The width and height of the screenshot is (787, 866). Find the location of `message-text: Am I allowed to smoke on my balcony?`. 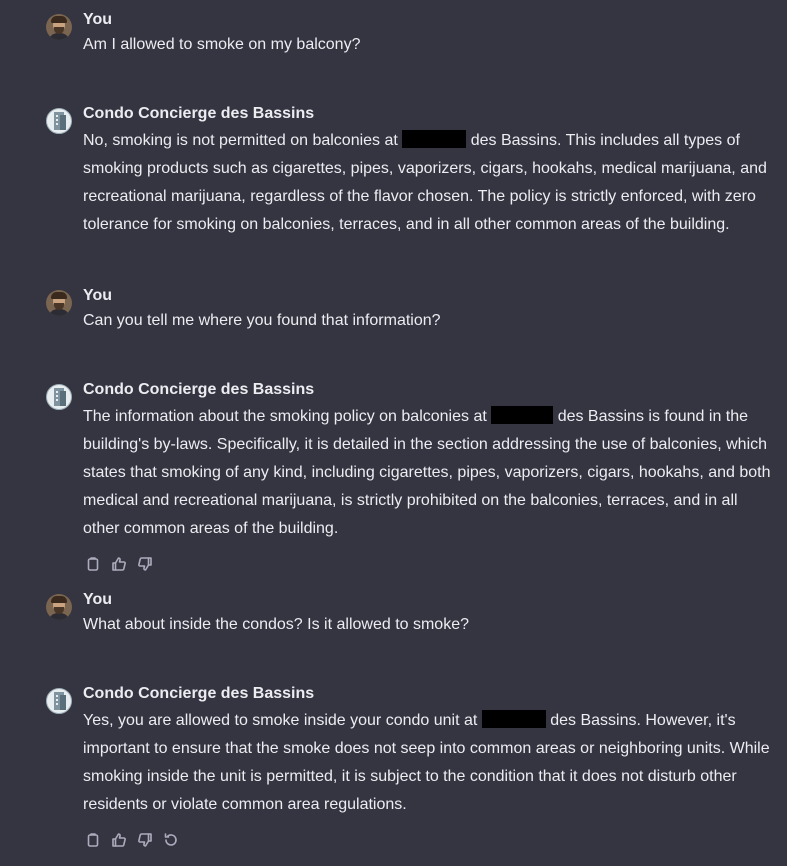

message-text: Am I allowed to smoke on my balcony? is located at coordinates (222, 44).